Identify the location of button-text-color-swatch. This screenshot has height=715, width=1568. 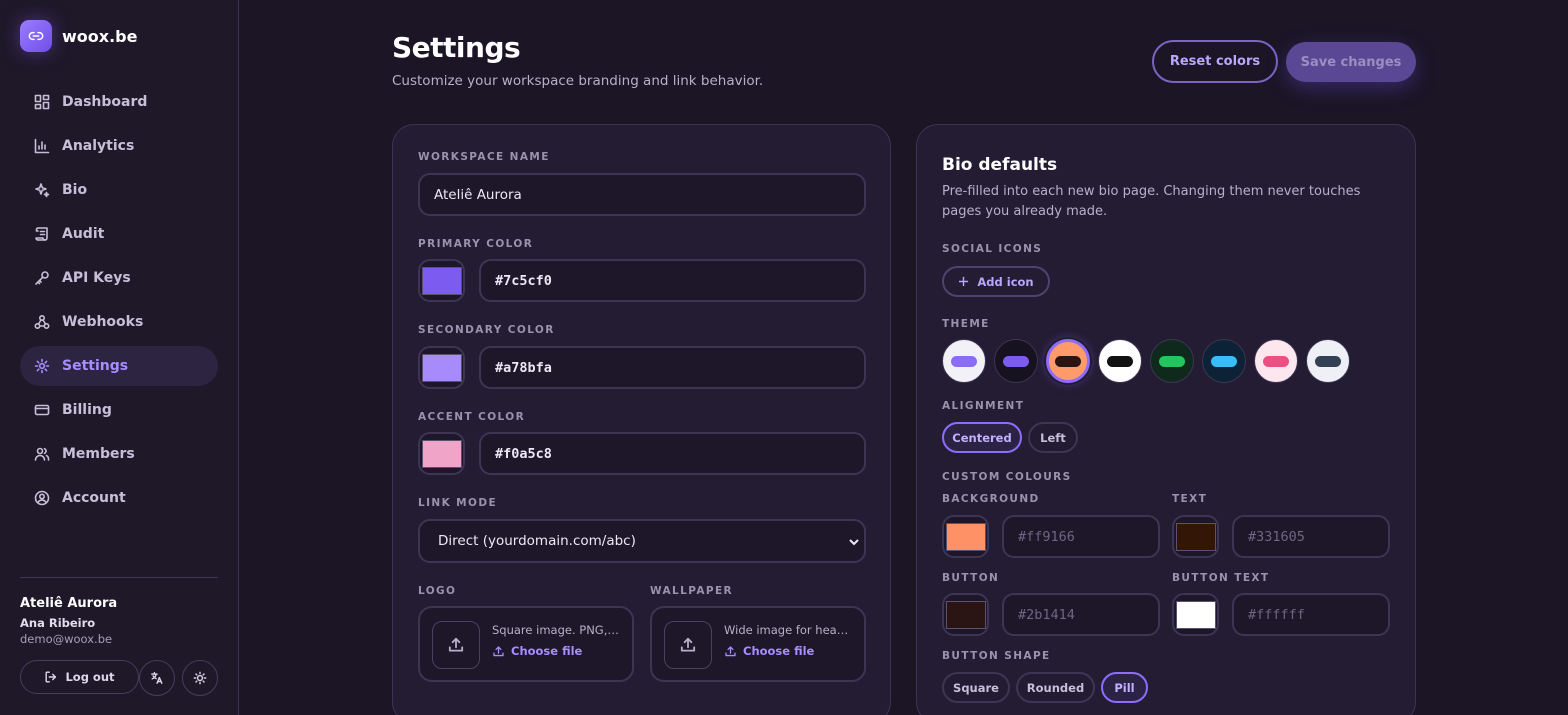
(1195, 614).